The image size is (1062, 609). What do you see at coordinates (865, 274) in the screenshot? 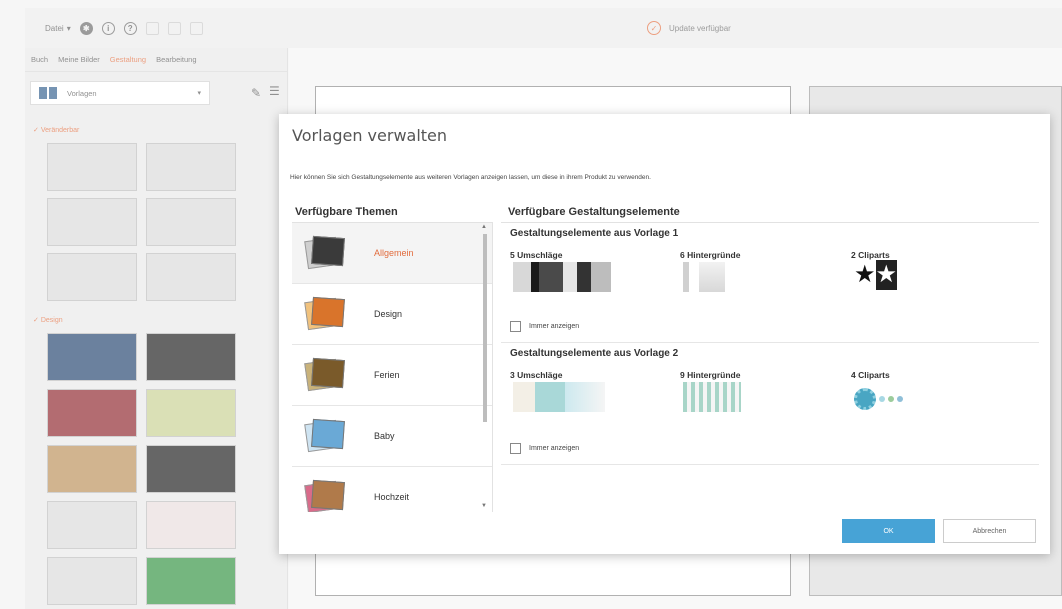
I see `star-icon: ★` at bounding box center [865, 274].